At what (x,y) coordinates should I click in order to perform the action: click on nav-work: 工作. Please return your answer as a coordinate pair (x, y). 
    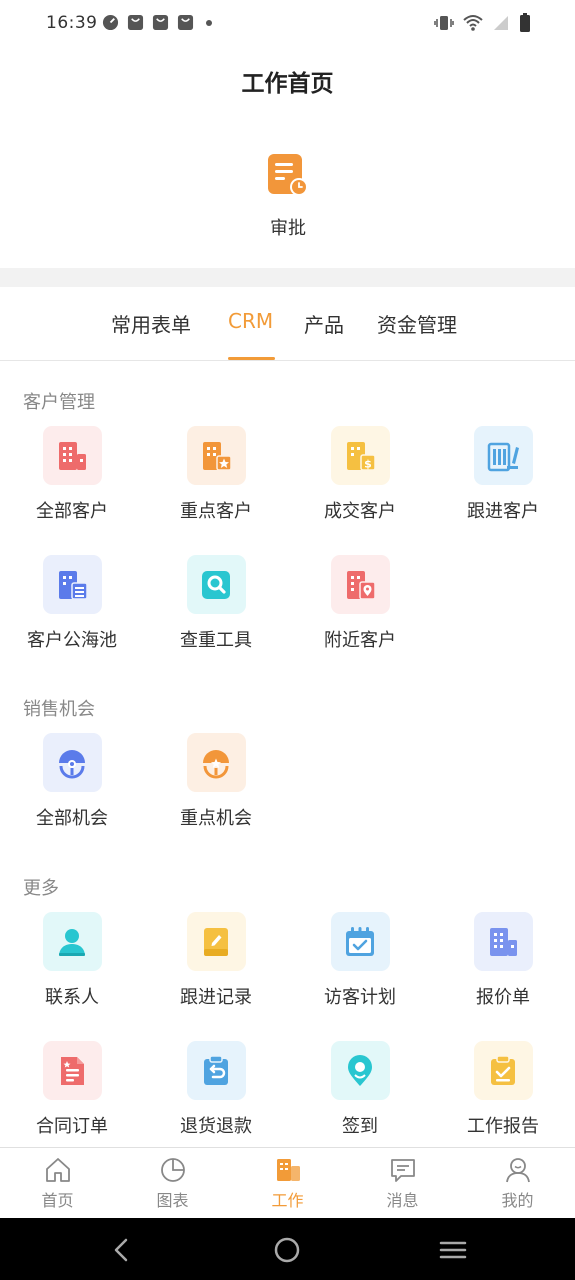
    Looking at the image, I should click on (287, 1183).